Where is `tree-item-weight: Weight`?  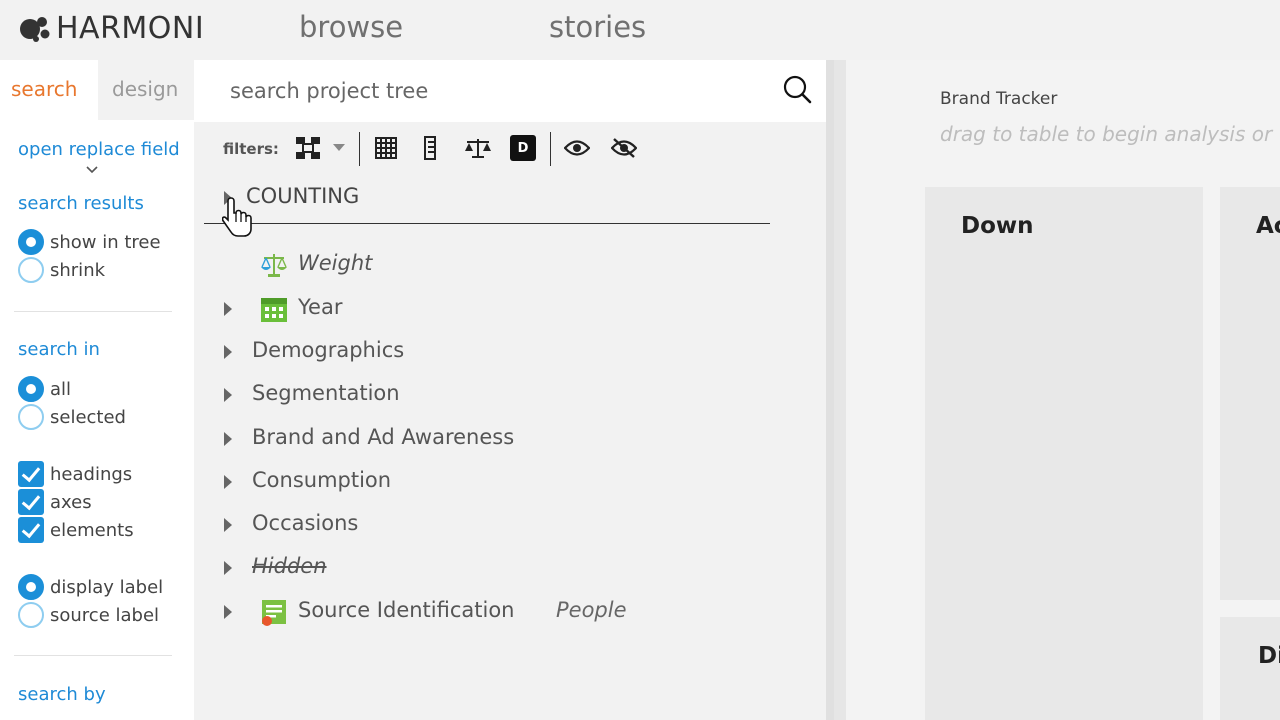 tree-item-weight: Weight is located at coordinates (494, 265).